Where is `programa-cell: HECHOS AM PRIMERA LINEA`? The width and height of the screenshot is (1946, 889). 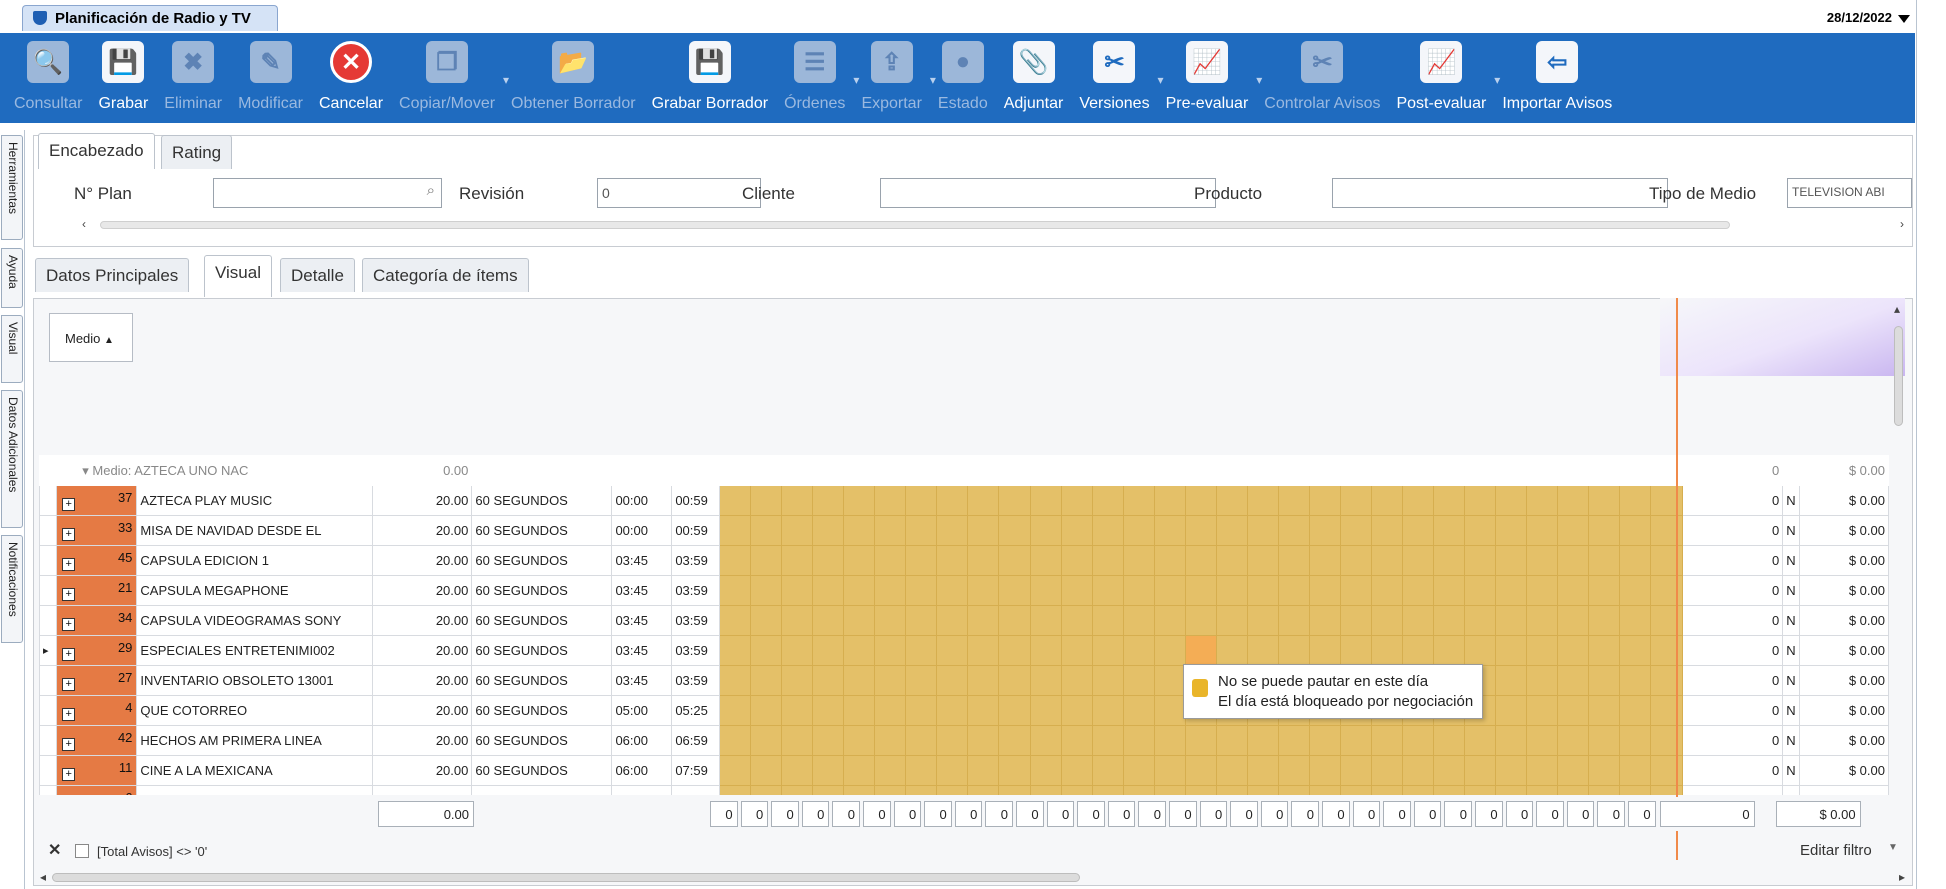 programa-cell: HECHOS AM PRIMERA LINEA is located at coordinates (254, 740).